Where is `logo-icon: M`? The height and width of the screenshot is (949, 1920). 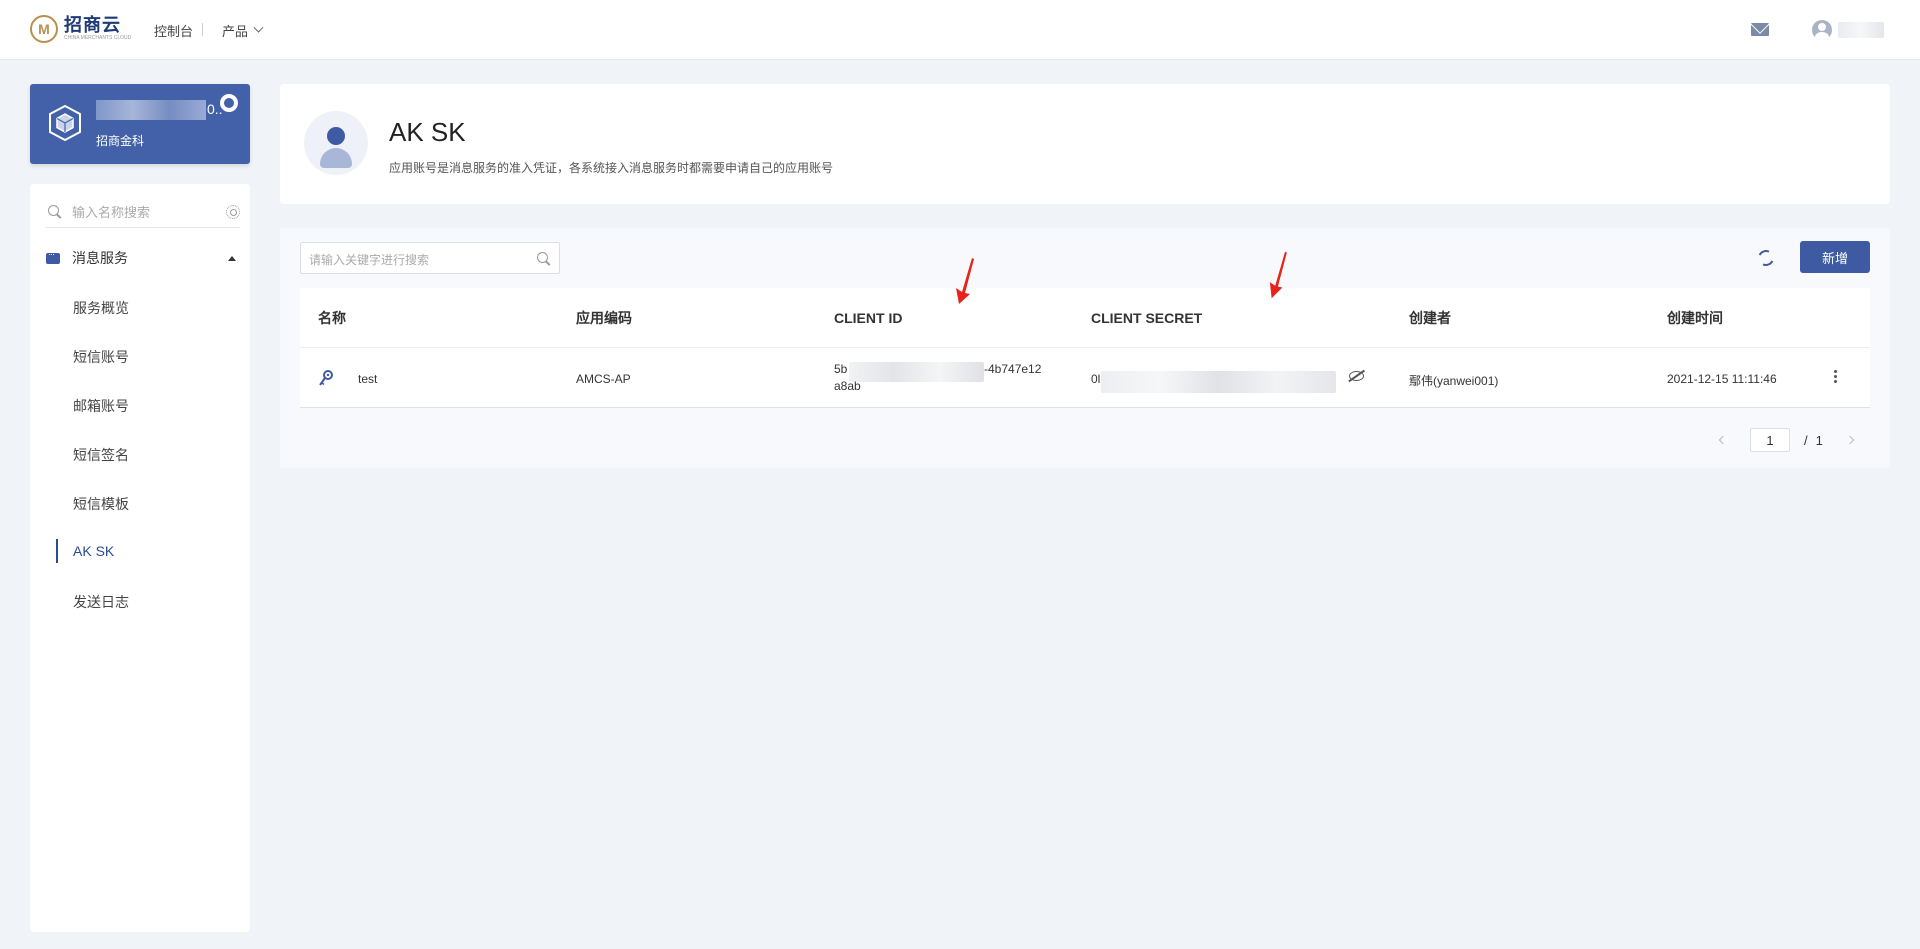
logo-icon: M is located at coordinates (44, 29).